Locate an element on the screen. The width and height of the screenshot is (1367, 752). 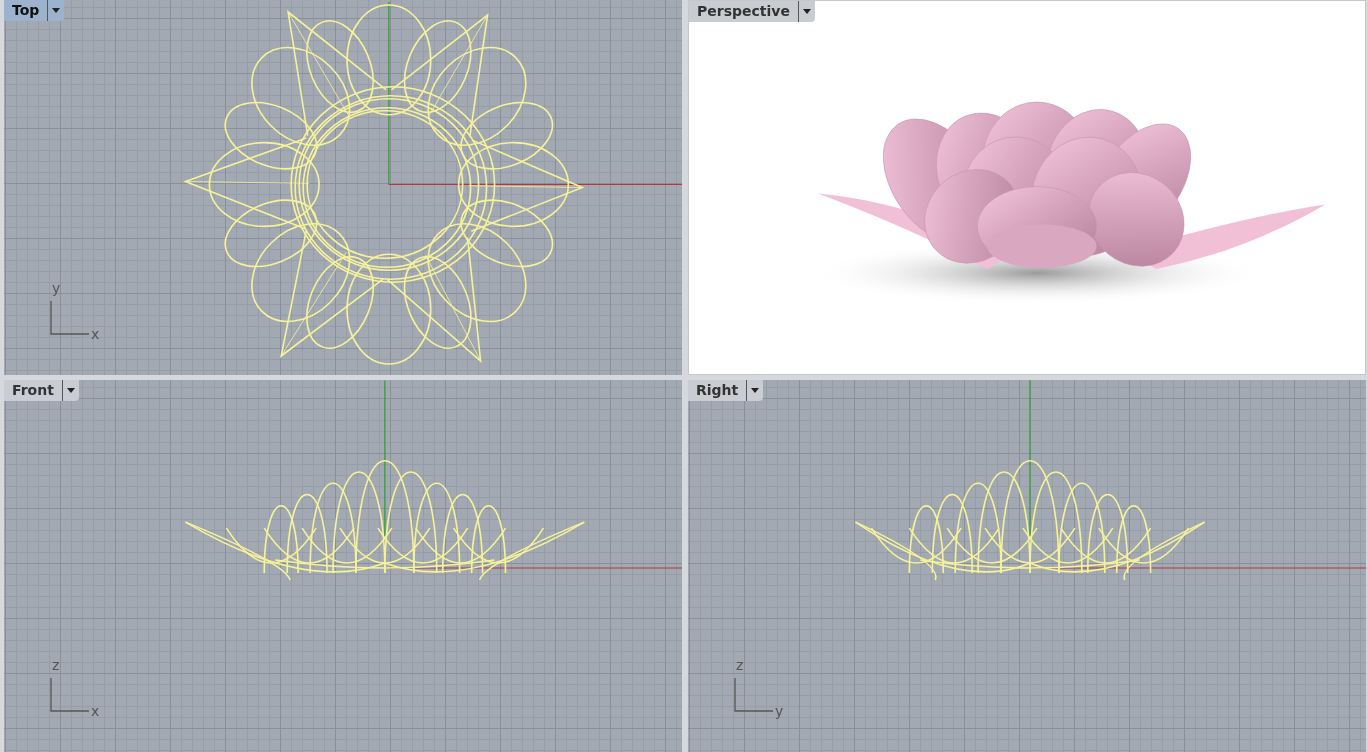
viewport-tab: Right is located at coordinates (717, 390).